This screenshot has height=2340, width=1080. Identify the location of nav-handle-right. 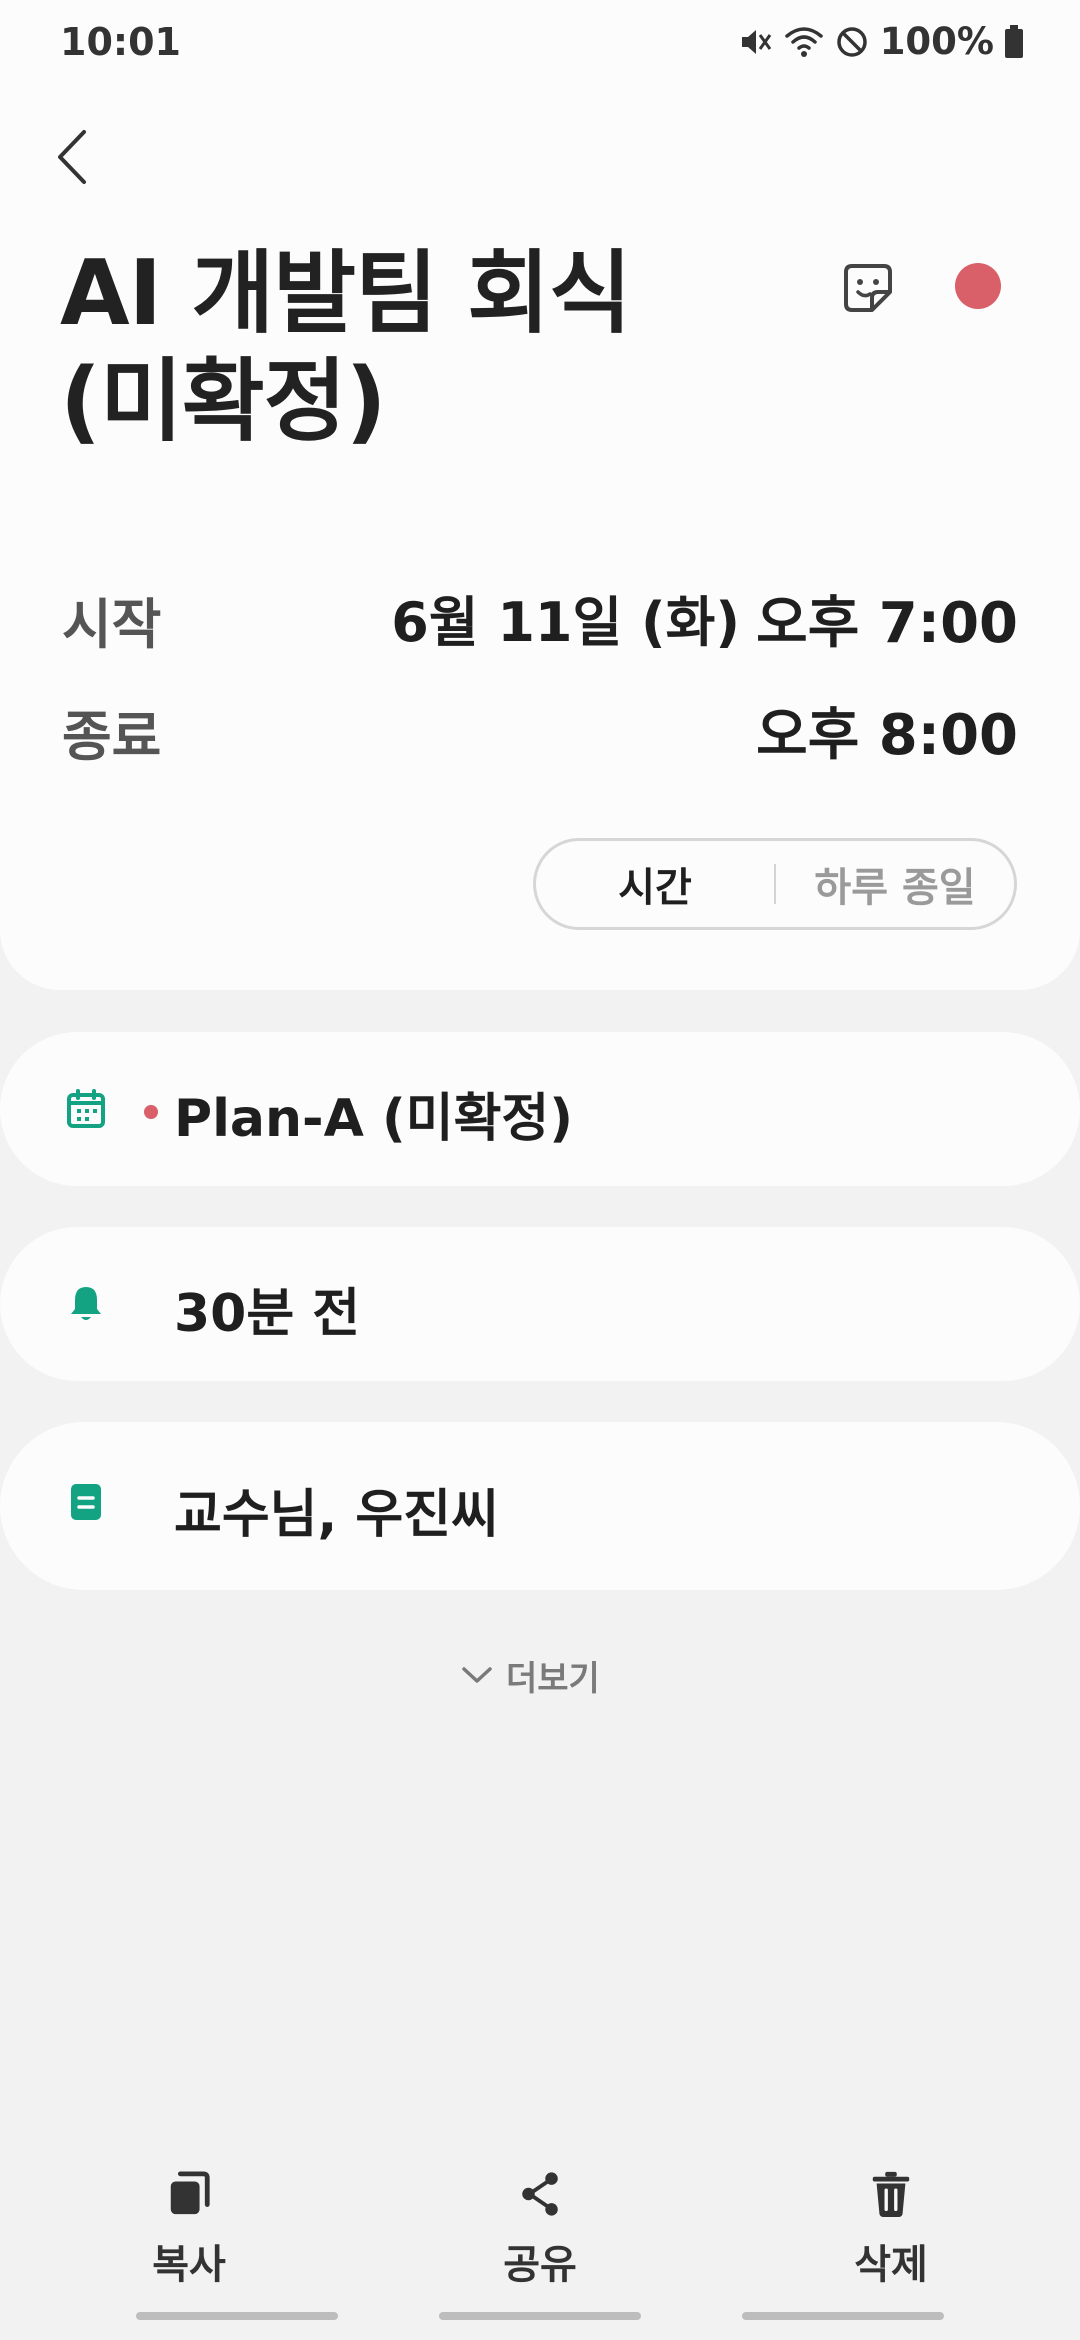
(843, 2316).